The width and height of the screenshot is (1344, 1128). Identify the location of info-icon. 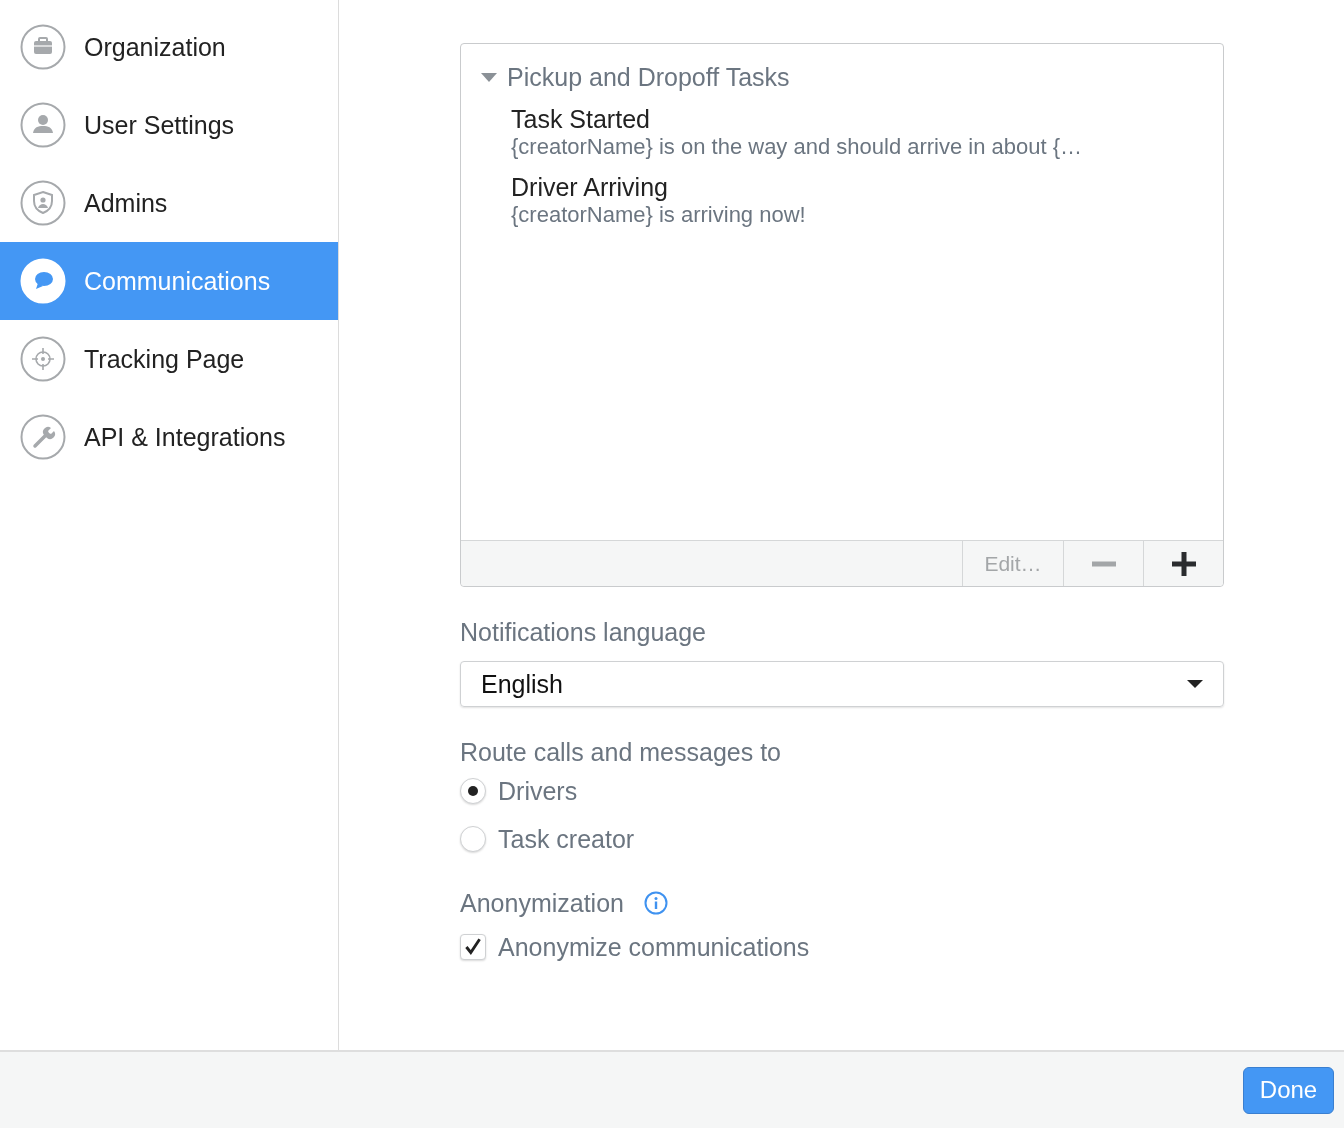
(656, 903).